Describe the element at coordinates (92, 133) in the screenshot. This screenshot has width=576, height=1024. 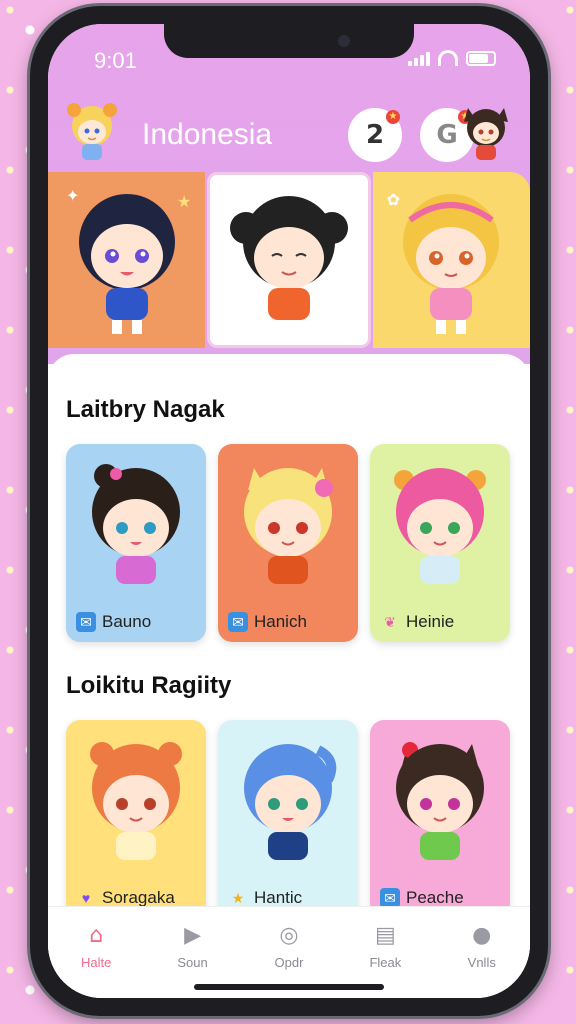
I see `user-avatar` at that location.